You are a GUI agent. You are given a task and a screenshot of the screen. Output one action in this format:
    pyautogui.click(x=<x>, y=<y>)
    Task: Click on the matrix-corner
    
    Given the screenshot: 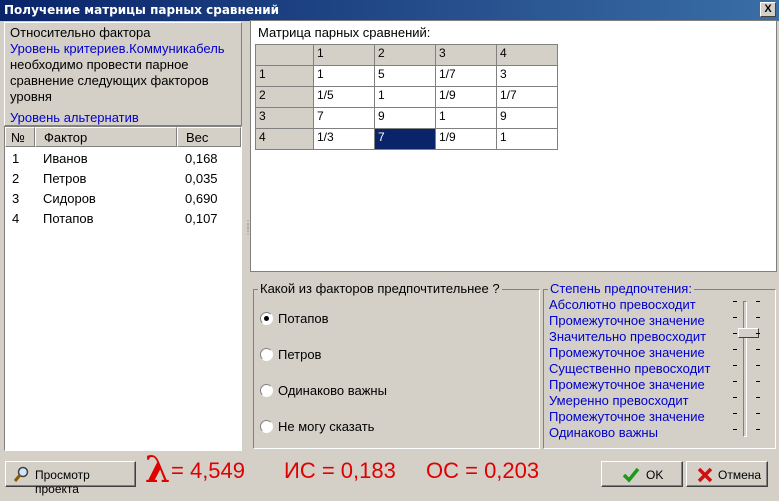 What is the action you would take?
    pyautogui.click(x=284, y=55)
    